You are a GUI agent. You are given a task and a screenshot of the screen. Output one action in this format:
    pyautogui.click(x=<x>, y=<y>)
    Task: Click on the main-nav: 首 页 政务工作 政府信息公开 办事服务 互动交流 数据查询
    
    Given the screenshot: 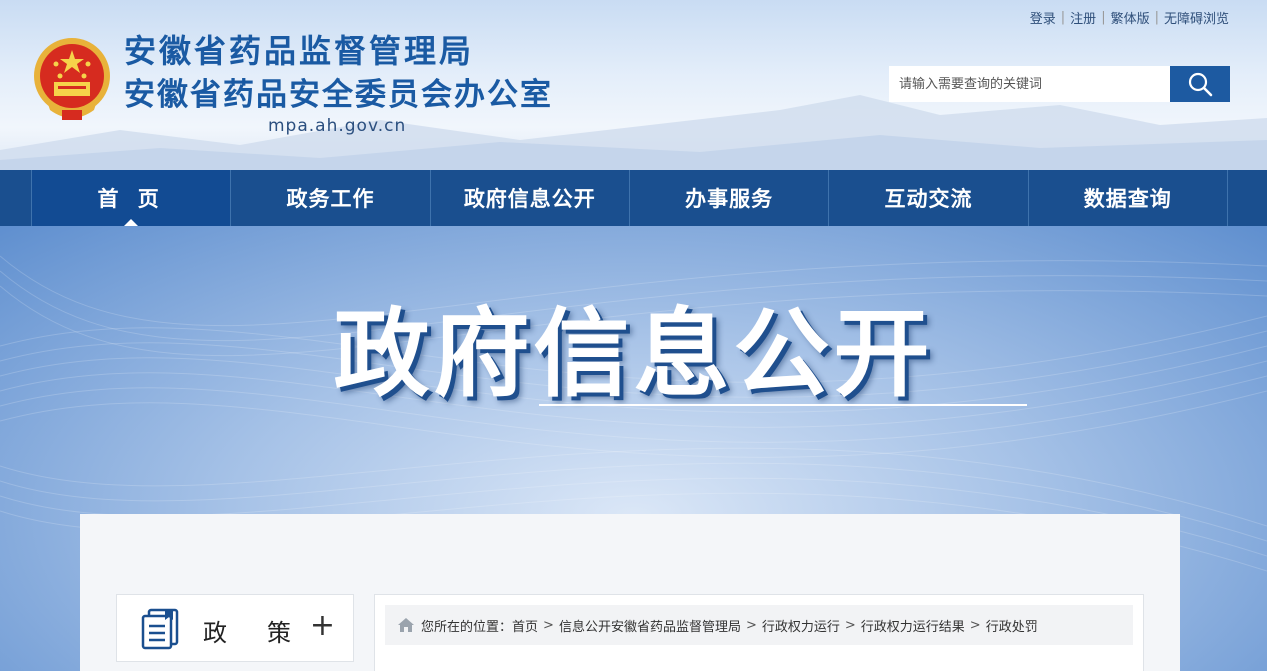 What is the action you would take?
    pyautogui.click(x=633, y=198)
    